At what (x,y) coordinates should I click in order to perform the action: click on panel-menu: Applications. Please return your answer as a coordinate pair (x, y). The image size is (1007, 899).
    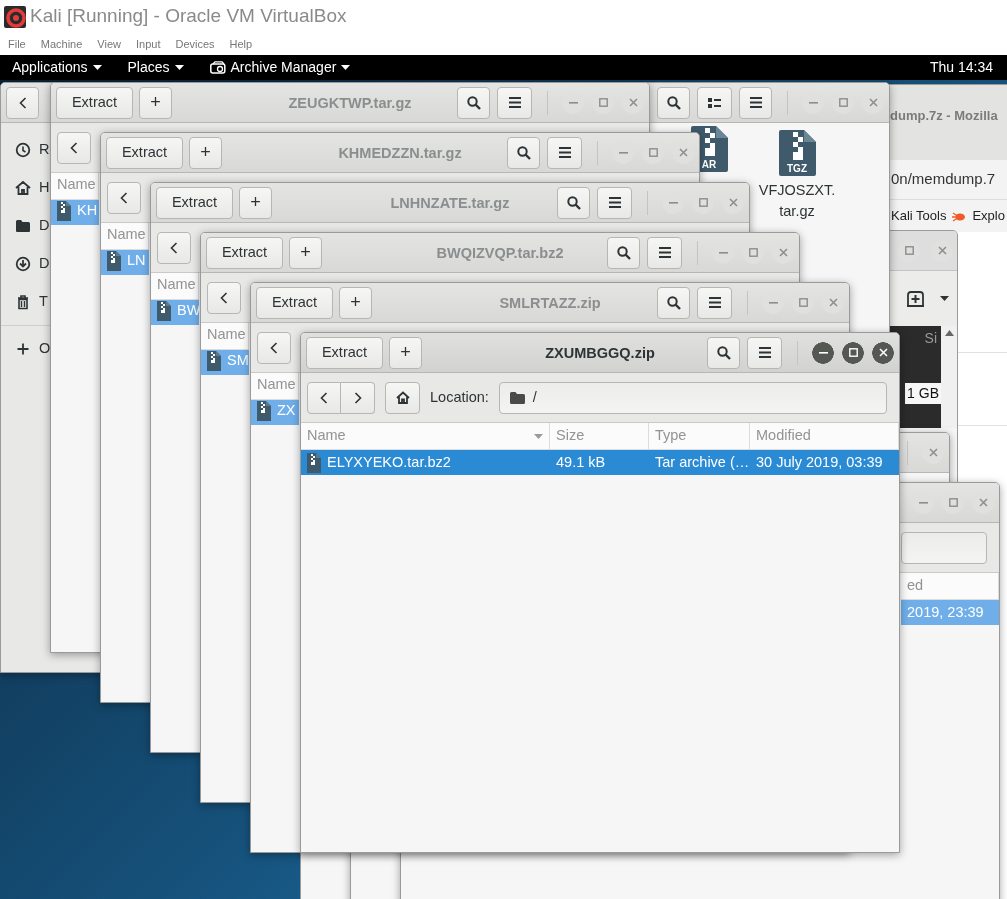
    Looking at the image, I should click on (50, 67).